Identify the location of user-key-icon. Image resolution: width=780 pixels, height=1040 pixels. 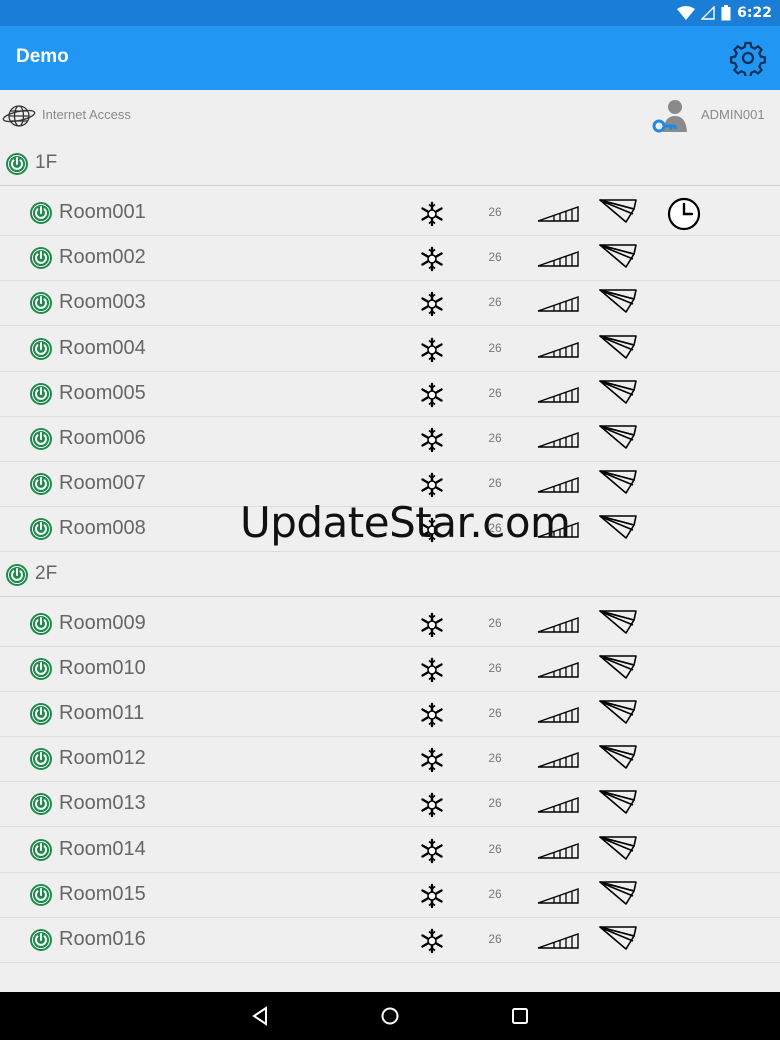
(672, 116).